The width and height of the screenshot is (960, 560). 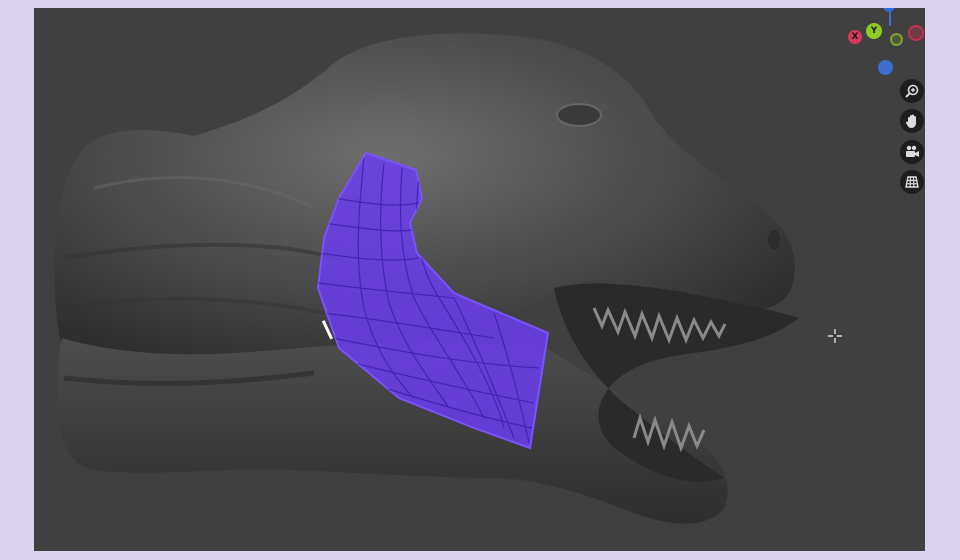 What do you see at coordinates (896, 39) in the screenshot?
I see `gizmo-neg-y-axis` at bounding box center [896, 39].